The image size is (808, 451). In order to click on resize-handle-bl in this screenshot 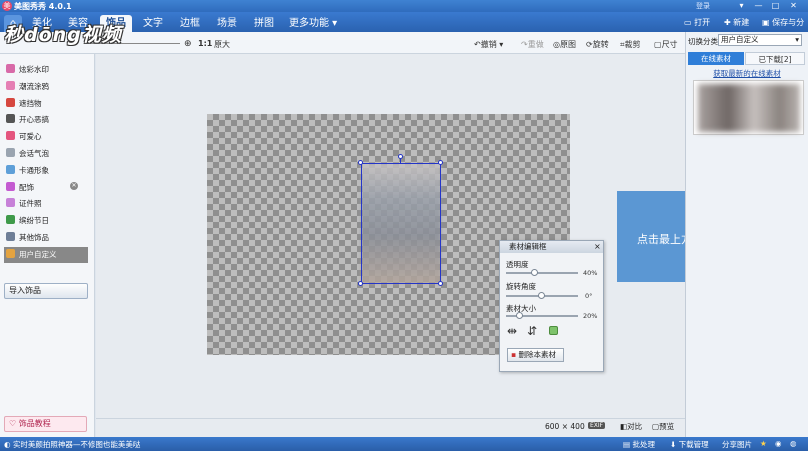, I will do `click(360, 283)`.